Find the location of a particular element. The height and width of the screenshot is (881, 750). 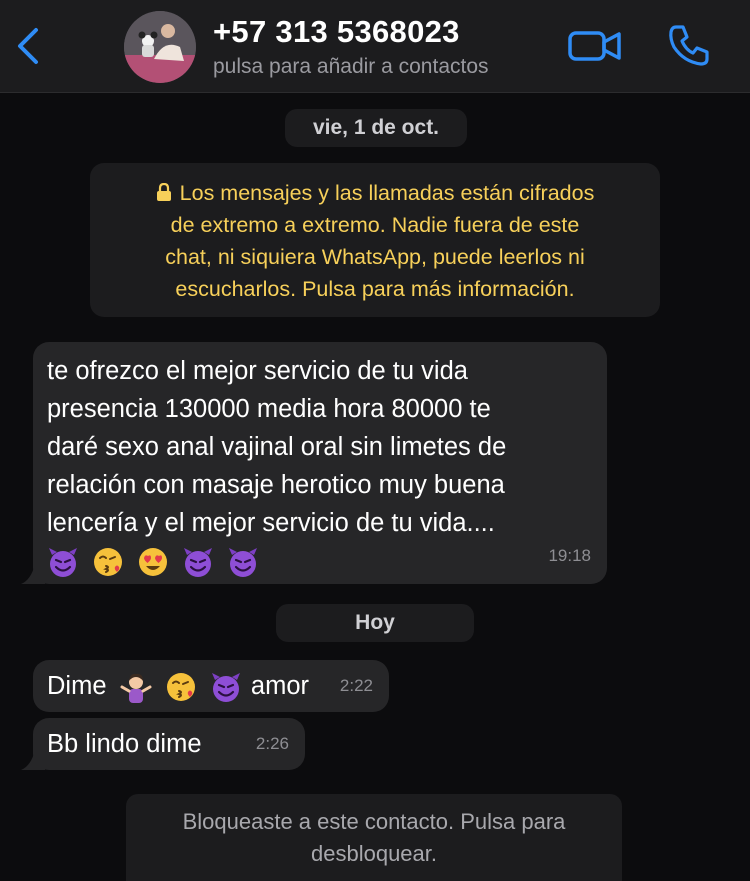

blocked-notice-line: Bloqueaste a este contacto. Pulsa para is located at coordinates (374, 821).